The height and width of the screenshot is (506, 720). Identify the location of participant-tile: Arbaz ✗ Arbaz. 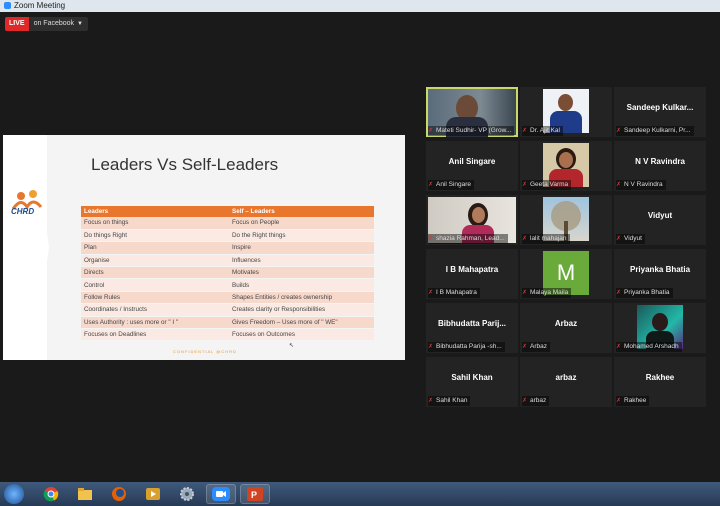
(566, 328).